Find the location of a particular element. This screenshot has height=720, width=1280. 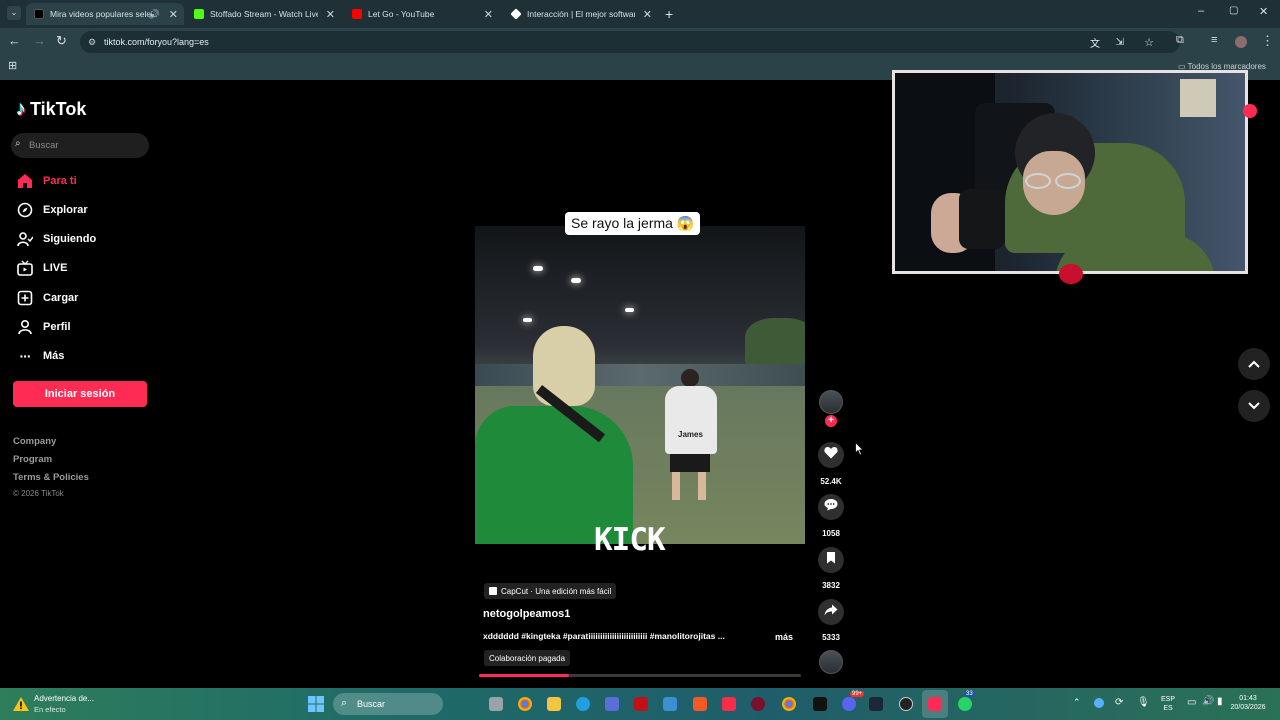

edge-icon is located at coordinates (583, 704).